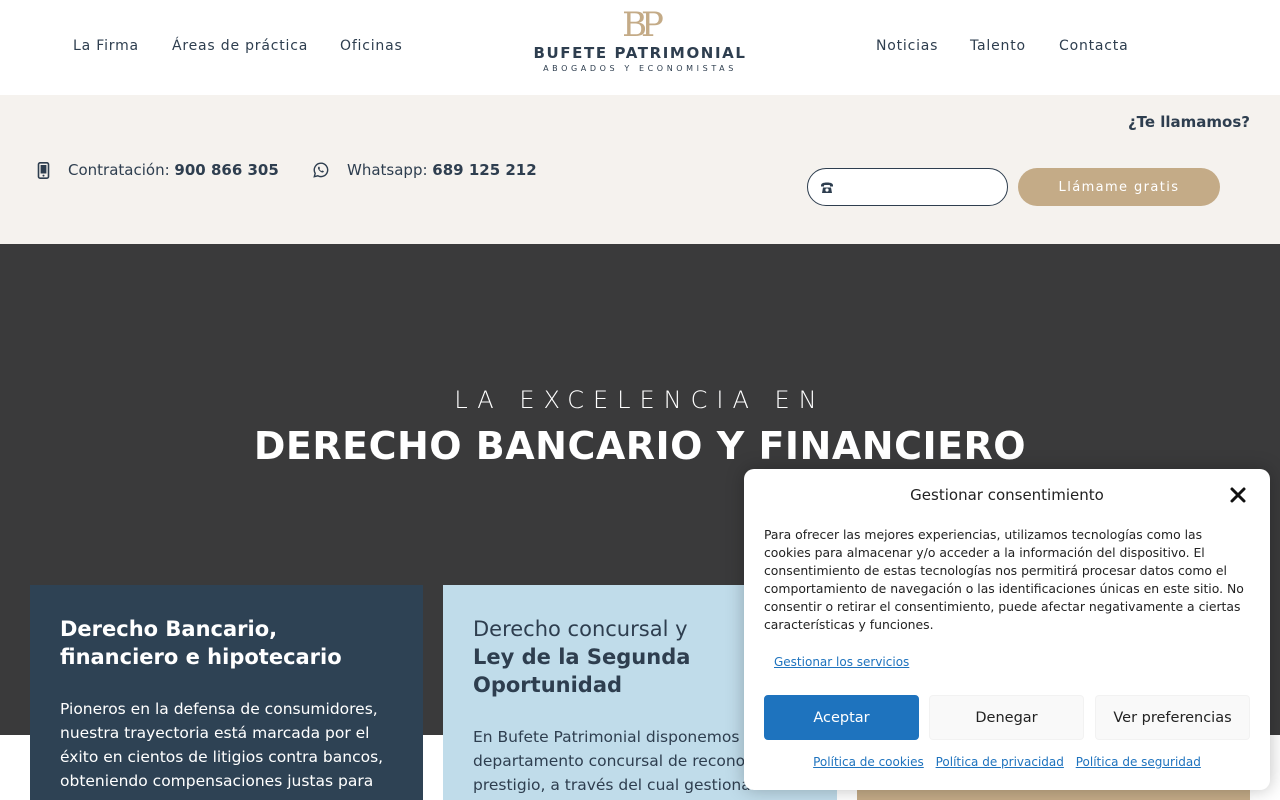  What do you see at coordinates (827, 187) in the screenshot?
I see `telephone-icon` at bounding box center [827, 187].